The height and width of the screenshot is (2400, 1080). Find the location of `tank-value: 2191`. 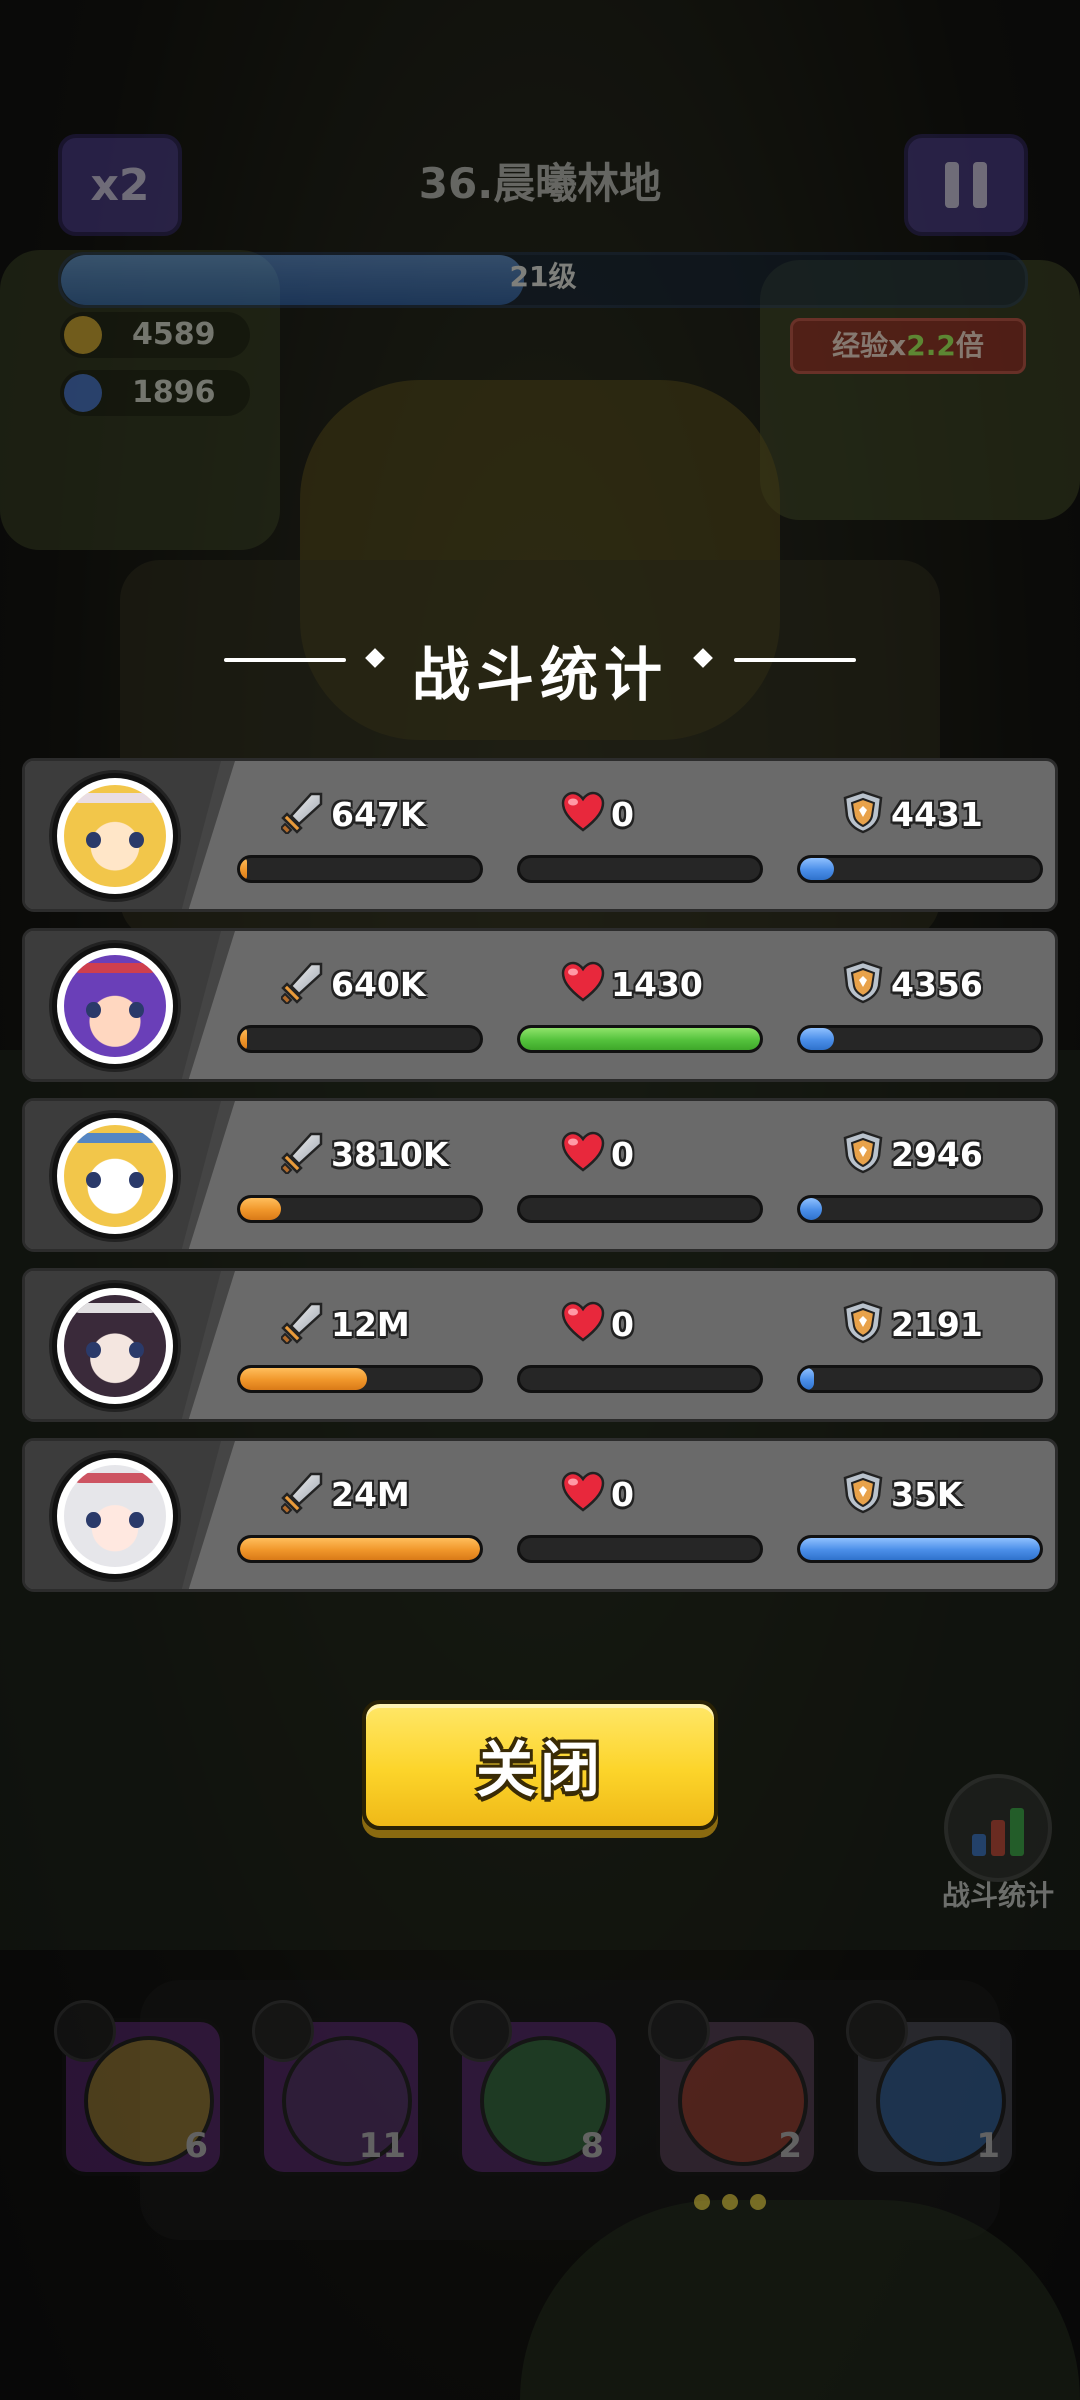

tank-value: 2191 is located at coordinates (937, 1324).